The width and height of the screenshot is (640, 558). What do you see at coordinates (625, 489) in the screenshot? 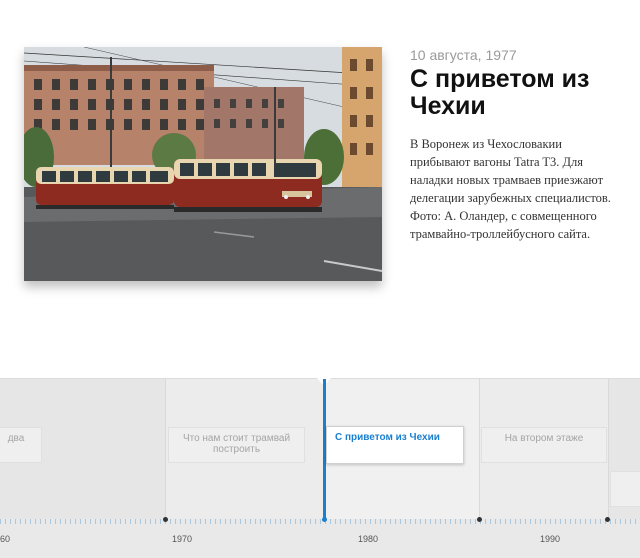
I see `timeline-event-flag` at bounding box center [625, 489].